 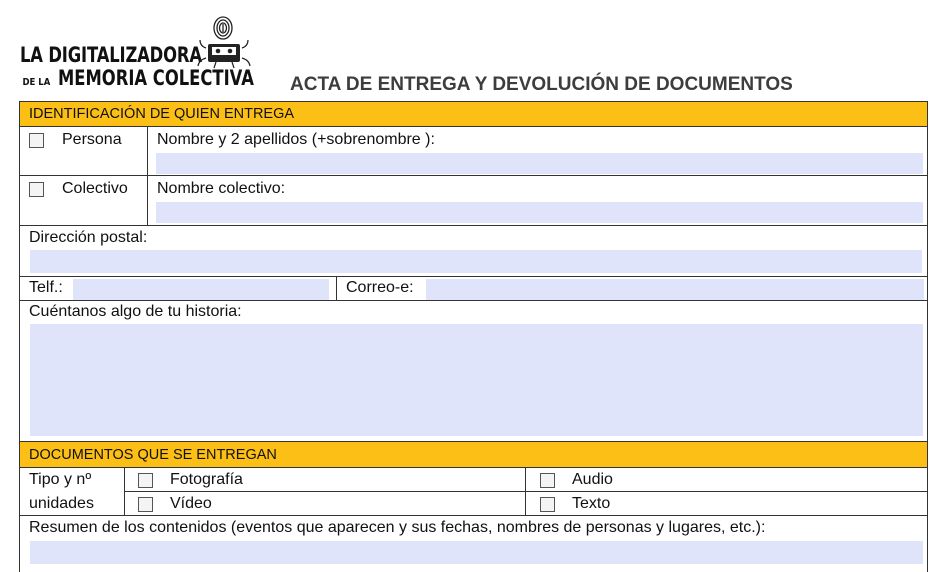 What do you see at coordinates (206, 479) in the screenshot?
I see `photo-label: Fotografía` at bounding box center [206, 479].